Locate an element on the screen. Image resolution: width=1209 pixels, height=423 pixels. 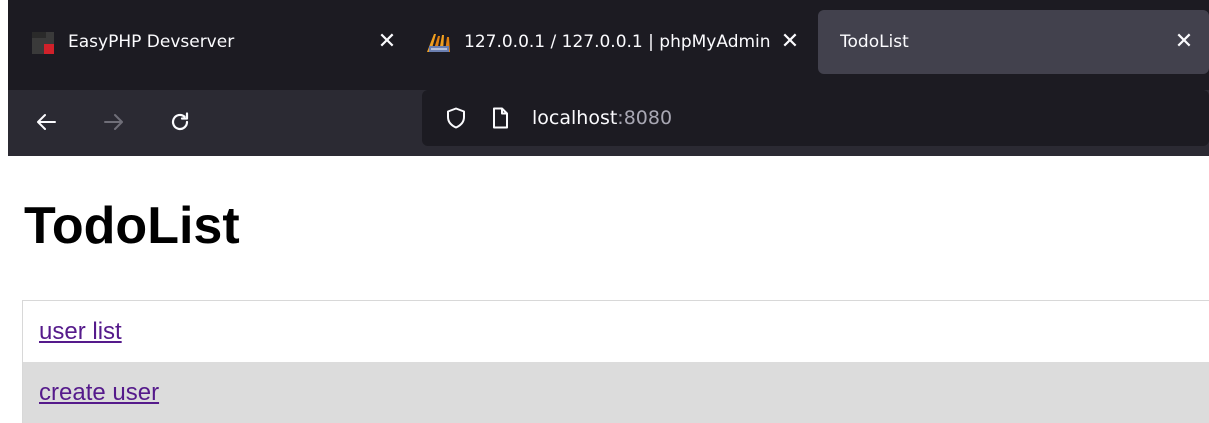
reload-icon is located at coordinates (180, 122).